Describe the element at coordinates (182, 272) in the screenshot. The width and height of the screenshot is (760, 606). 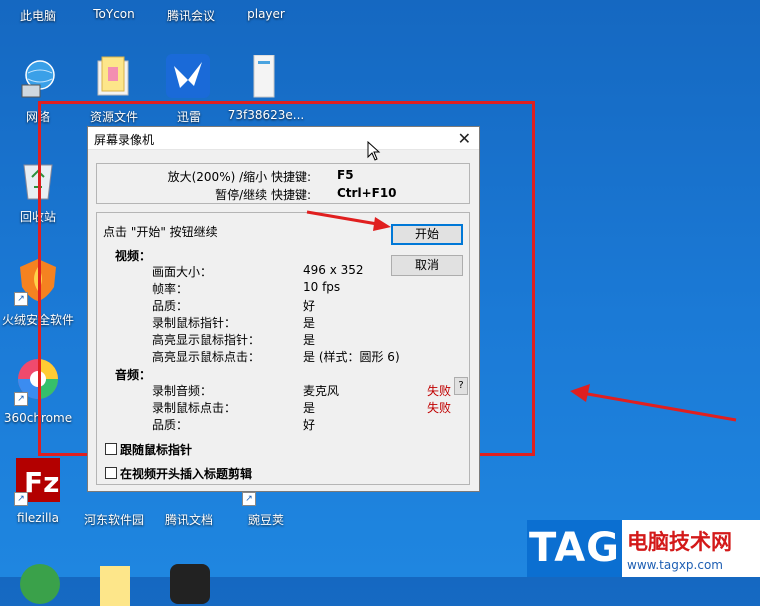
I see `video-setting-label: 画面大小：` at that location.